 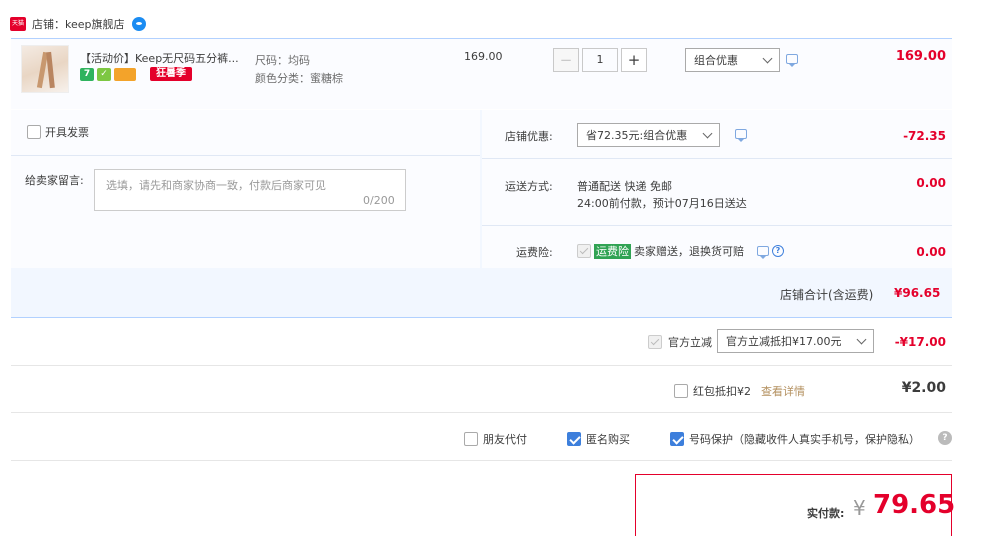 I want to click on payment-label: 实付款:, so click(x=826, y=513).